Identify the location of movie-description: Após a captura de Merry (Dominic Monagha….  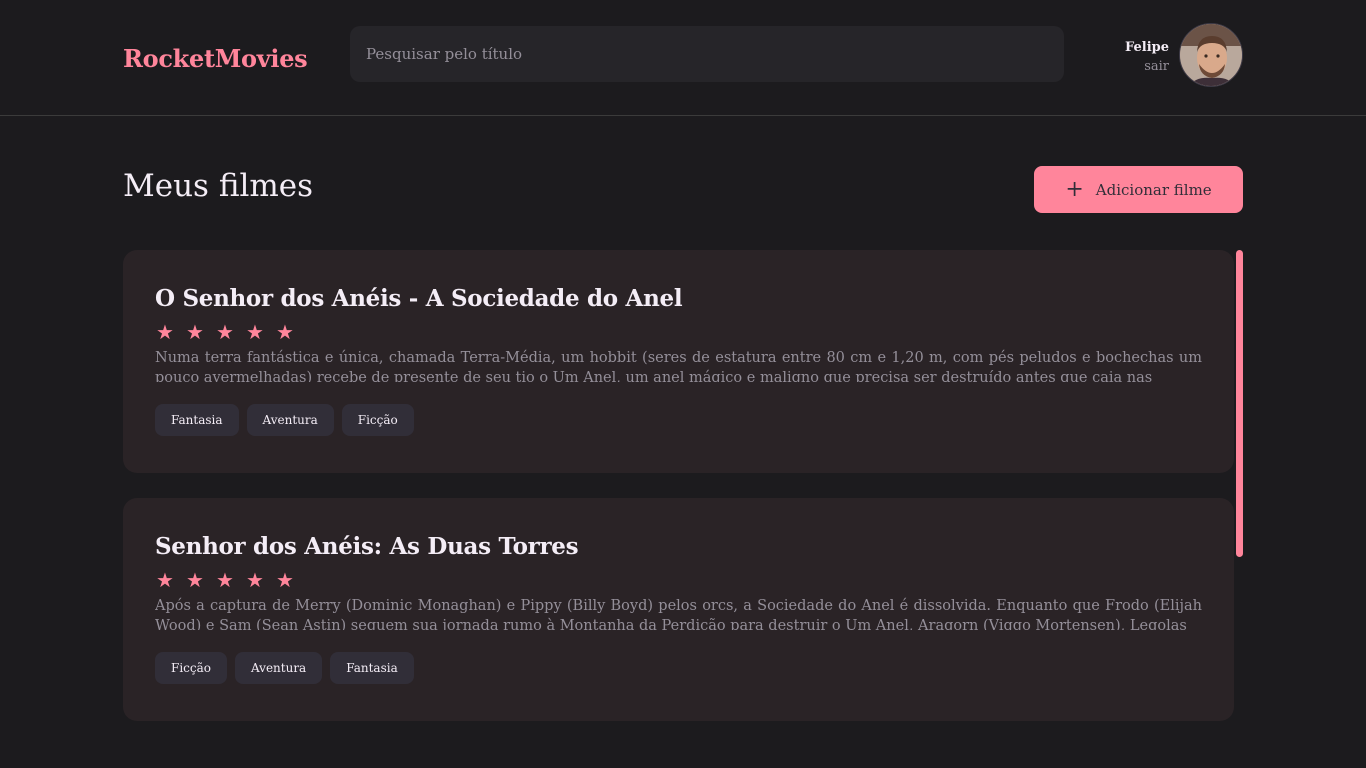
(678, 614).